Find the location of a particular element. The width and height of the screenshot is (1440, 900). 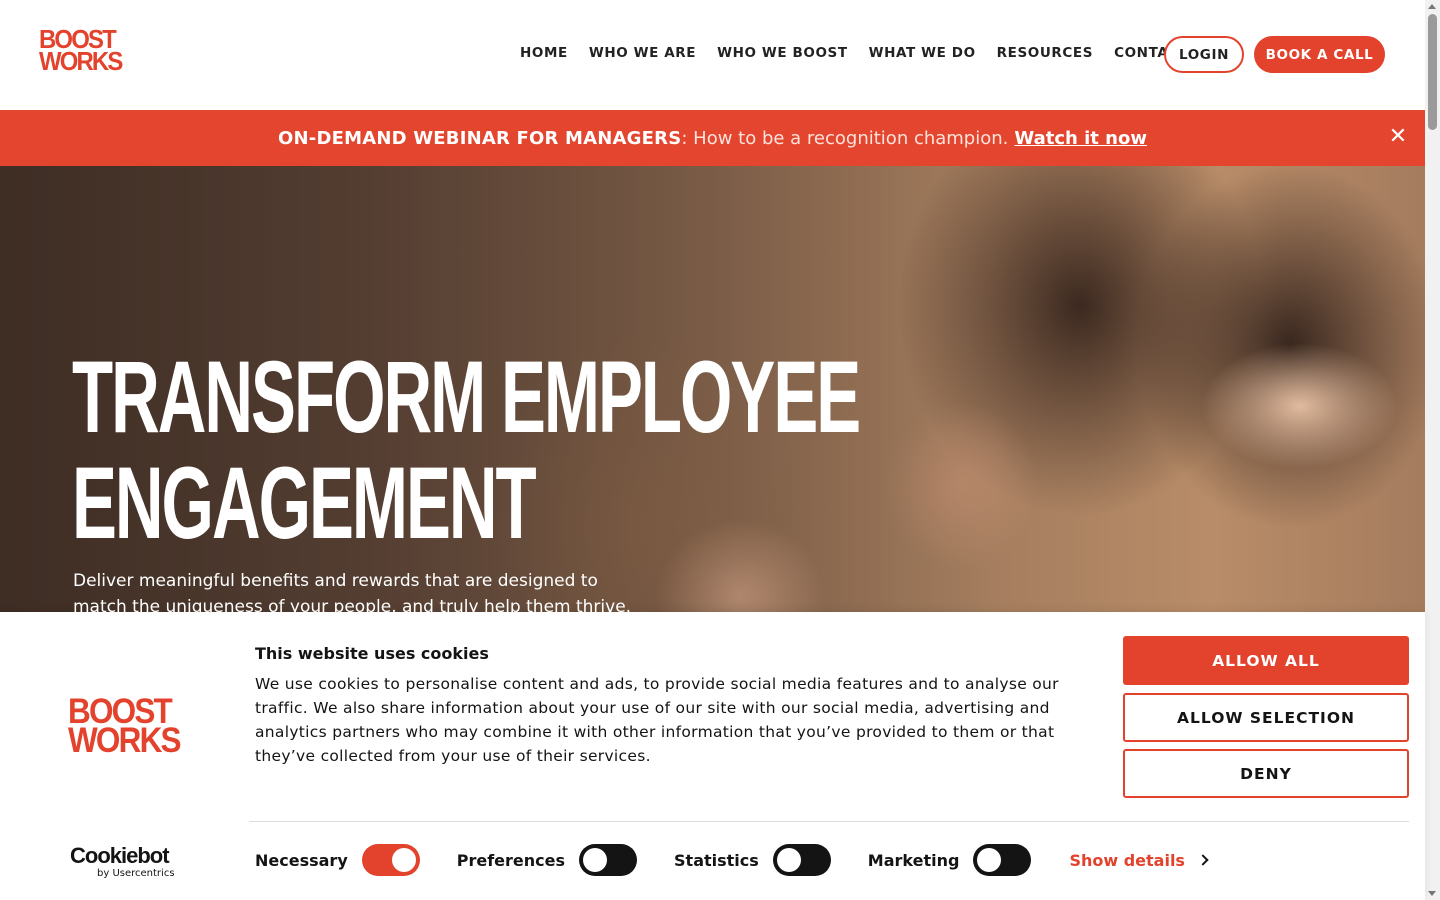

chevron-right-icon is located at coordinates (1203, 860).